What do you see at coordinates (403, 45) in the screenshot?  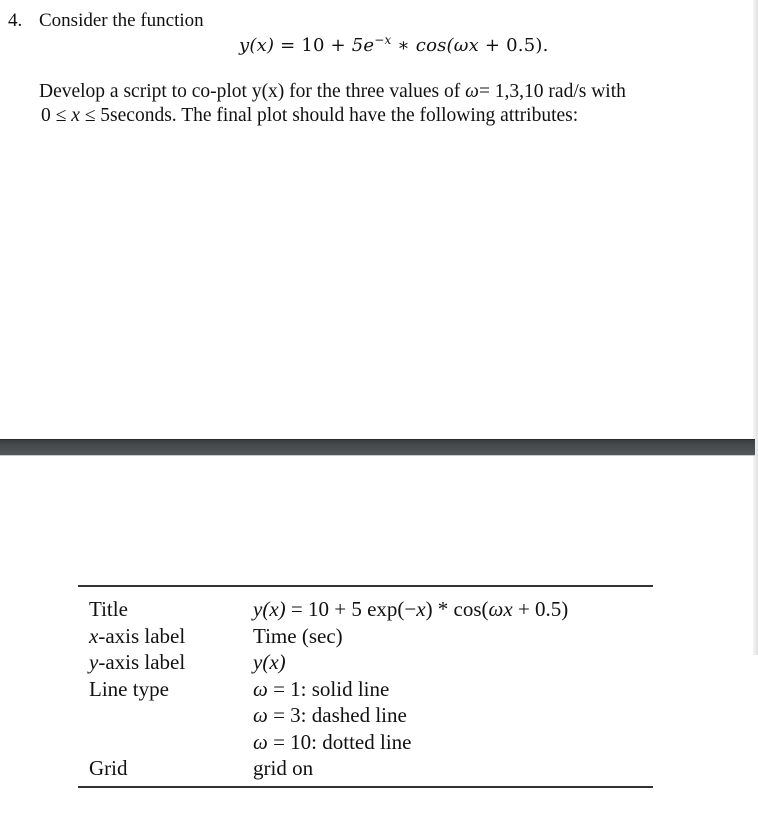 I see `equation-times: ∗` at bounding box center [403, 45].